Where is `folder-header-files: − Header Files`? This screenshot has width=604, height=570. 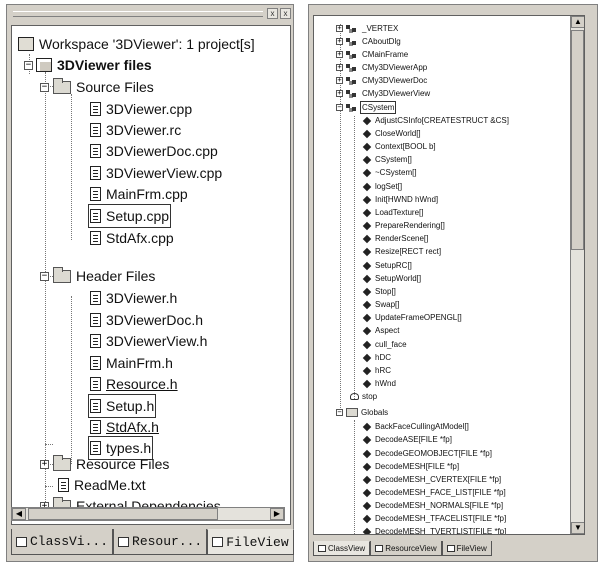 folder-header-files: − Header Files is located at coordinates (97, 276).